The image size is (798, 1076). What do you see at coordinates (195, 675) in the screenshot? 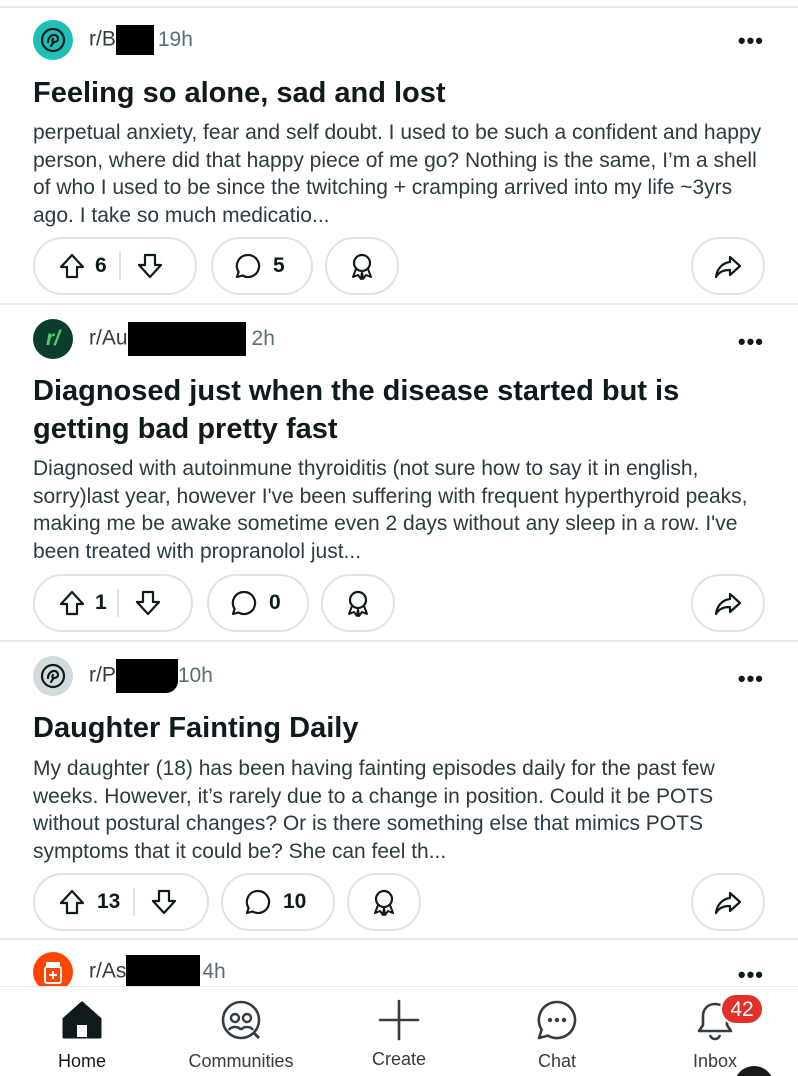
I see `post-age: 10h` at bounding box center [195, 675].